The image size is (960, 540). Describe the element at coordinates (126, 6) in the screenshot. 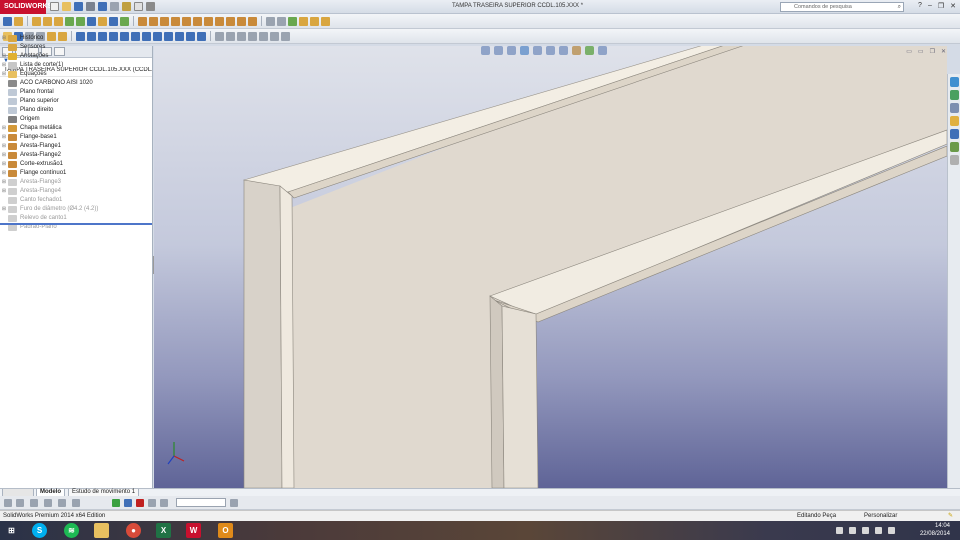

I see `rebuild-icon` at that location.